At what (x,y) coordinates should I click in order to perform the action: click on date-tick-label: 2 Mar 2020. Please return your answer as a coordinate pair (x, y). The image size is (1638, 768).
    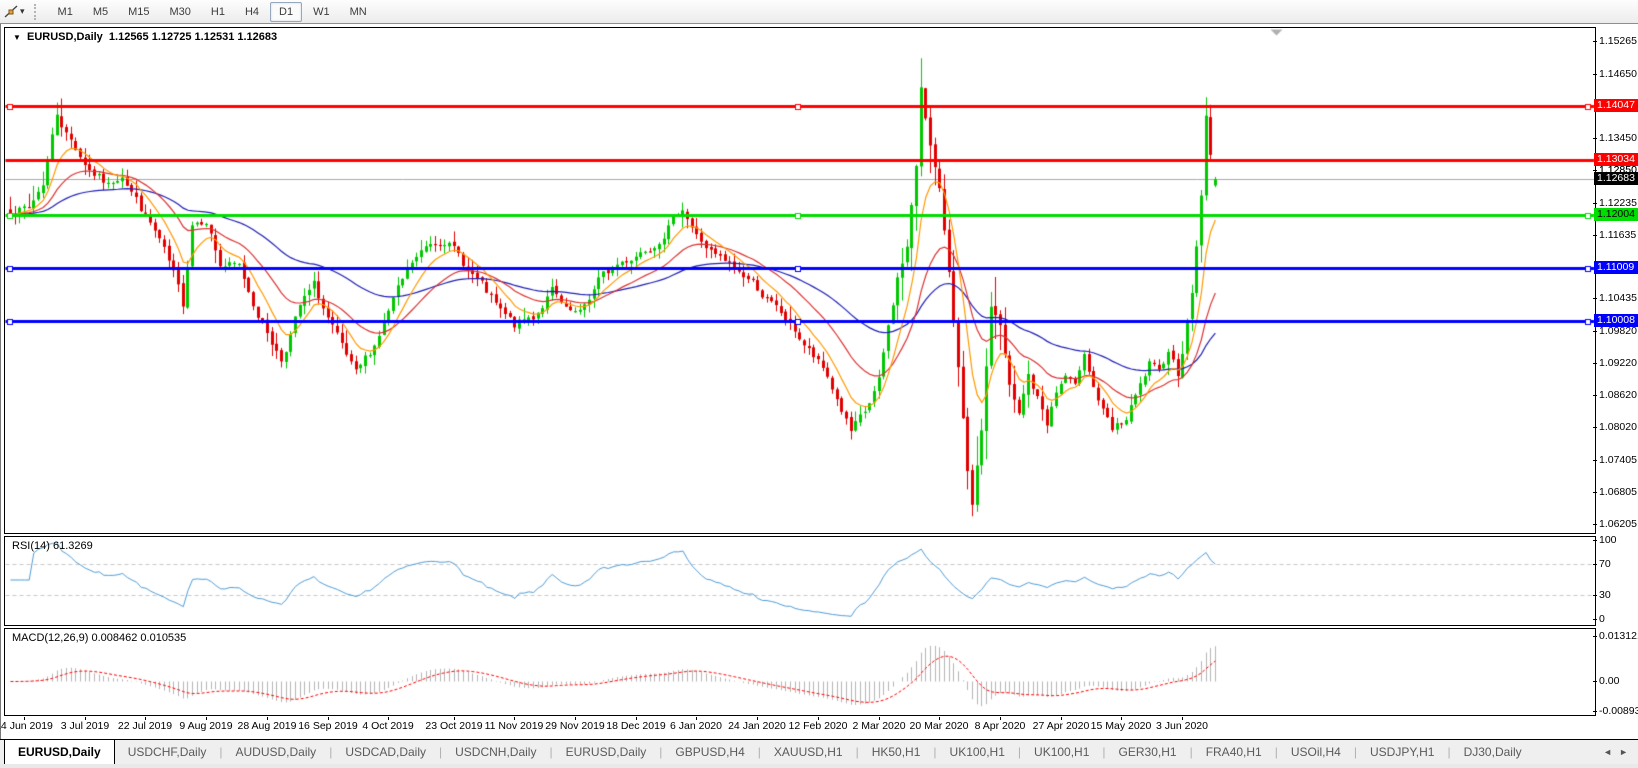
    Looking at the image, I should click on (879, 726).